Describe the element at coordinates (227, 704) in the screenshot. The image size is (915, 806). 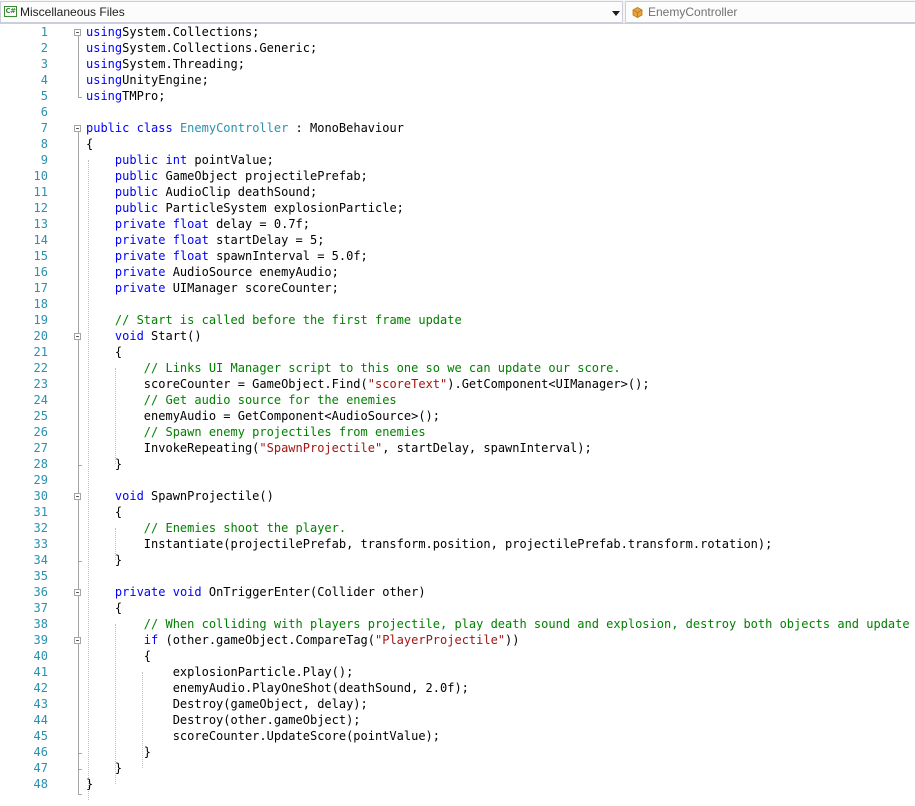
I see `code-text: Destroy(gameObject, delay);` at that location.